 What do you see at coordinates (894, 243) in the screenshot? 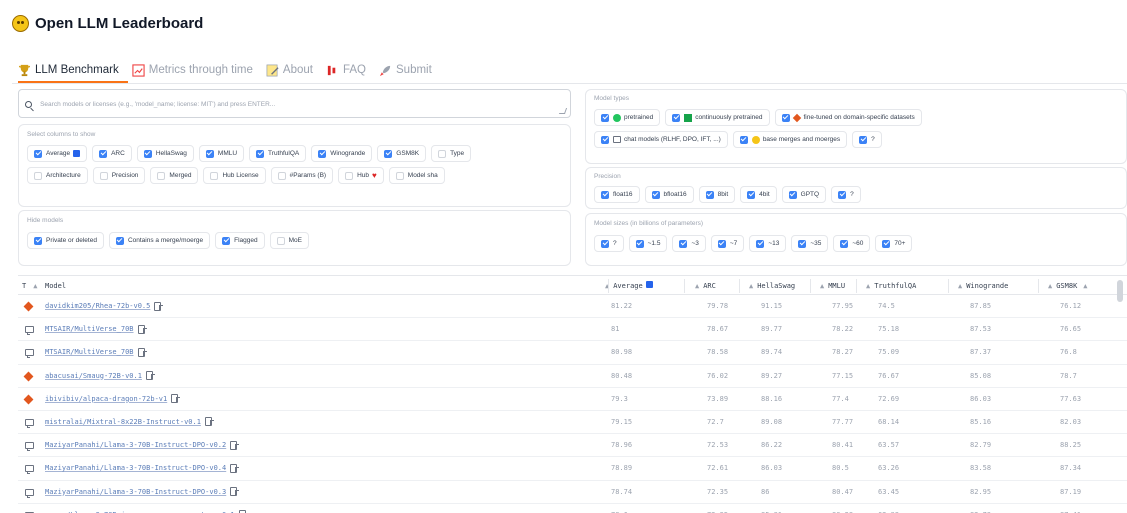
I see `size-toggle-70: 70+` at bounding box center [894, 243].